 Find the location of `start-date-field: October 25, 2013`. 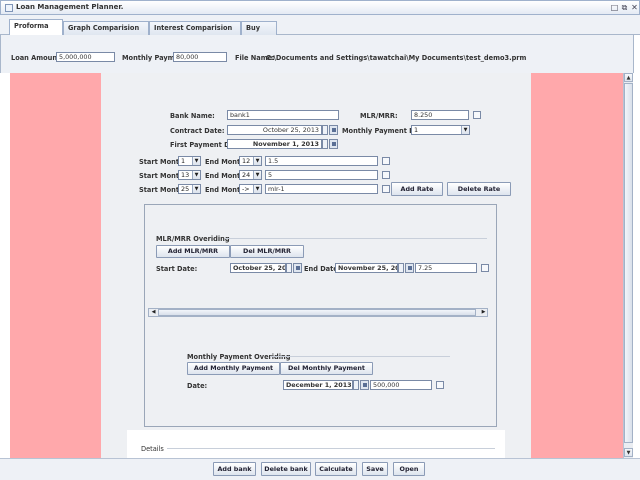

start-date-field: October 25, 2013 is located at coordinates (258, 268).